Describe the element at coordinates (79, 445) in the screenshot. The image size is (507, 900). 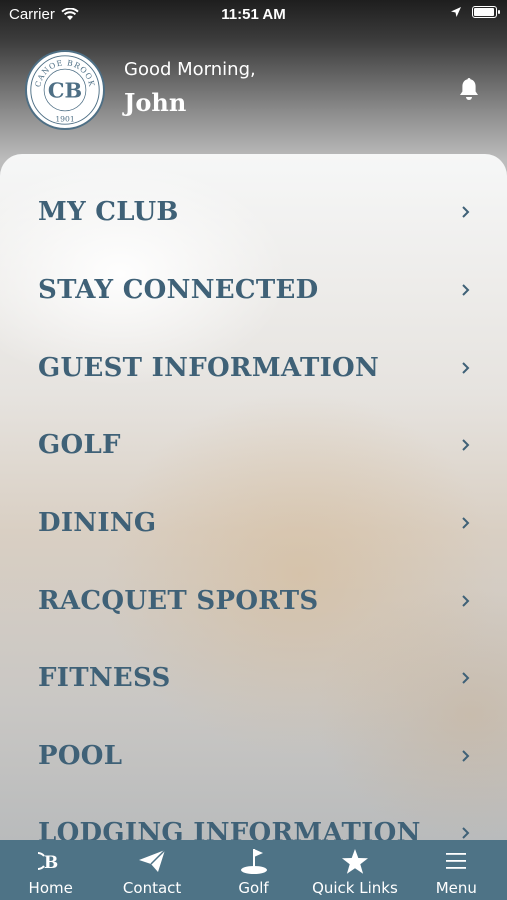
I see `menu-item-label: GOLF` at that location.